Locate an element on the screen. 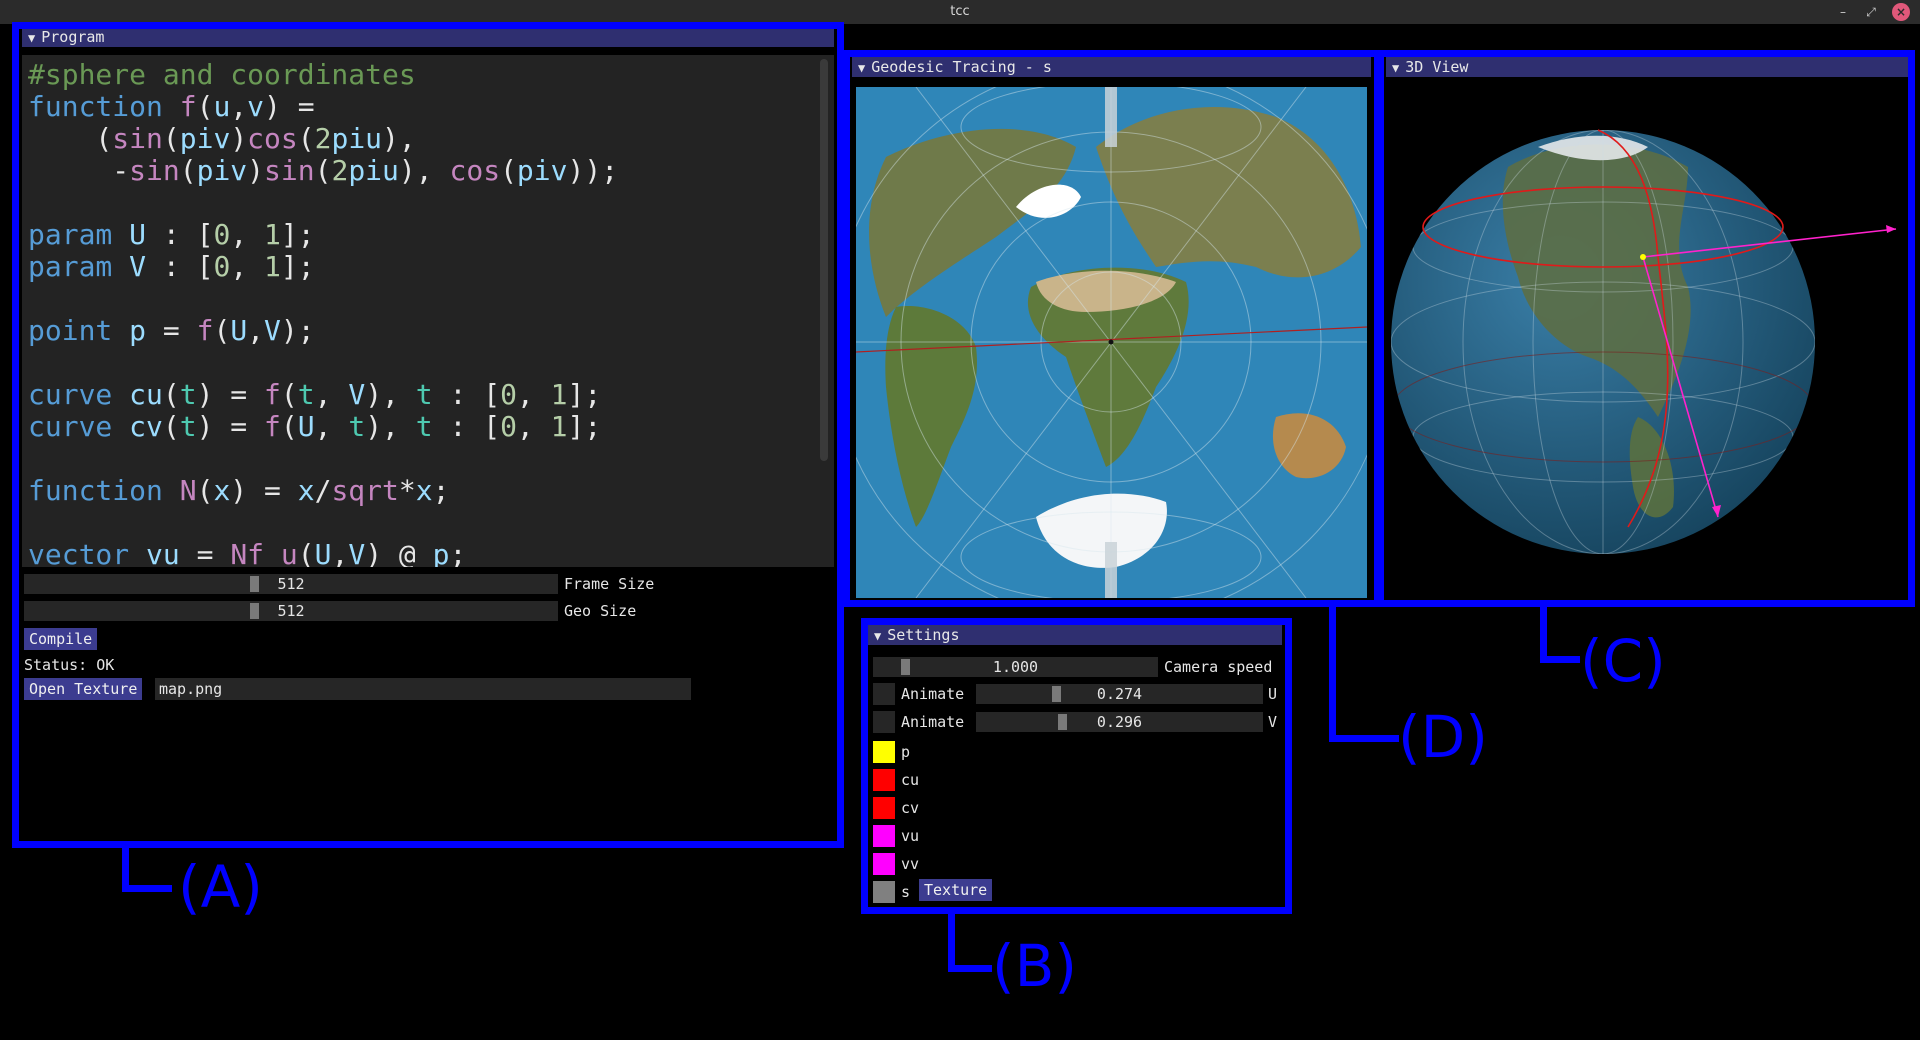 The height and width of the screenshot is (1040, 1920). close-icon: × is located at coordinates (1901, 12).